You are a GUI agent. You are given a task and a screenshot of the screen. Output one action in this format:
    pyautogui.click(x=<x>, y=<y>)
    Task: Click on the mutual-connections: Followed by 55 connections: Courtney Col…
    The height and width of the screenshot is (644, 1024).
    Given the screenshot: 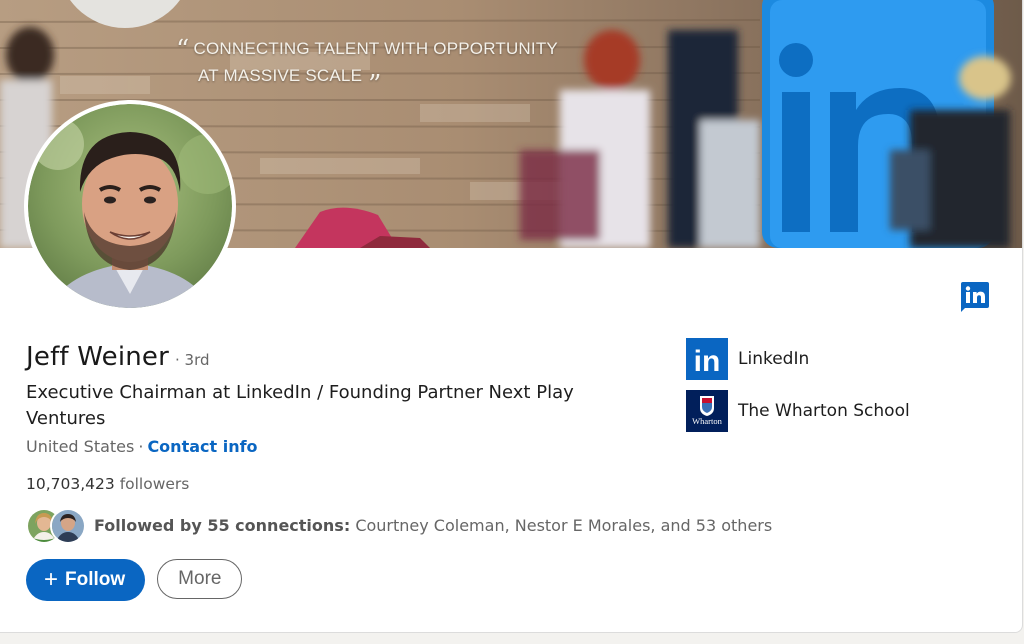 What is the action you would take?
    pyautogui.click(x=399, y=525)
    